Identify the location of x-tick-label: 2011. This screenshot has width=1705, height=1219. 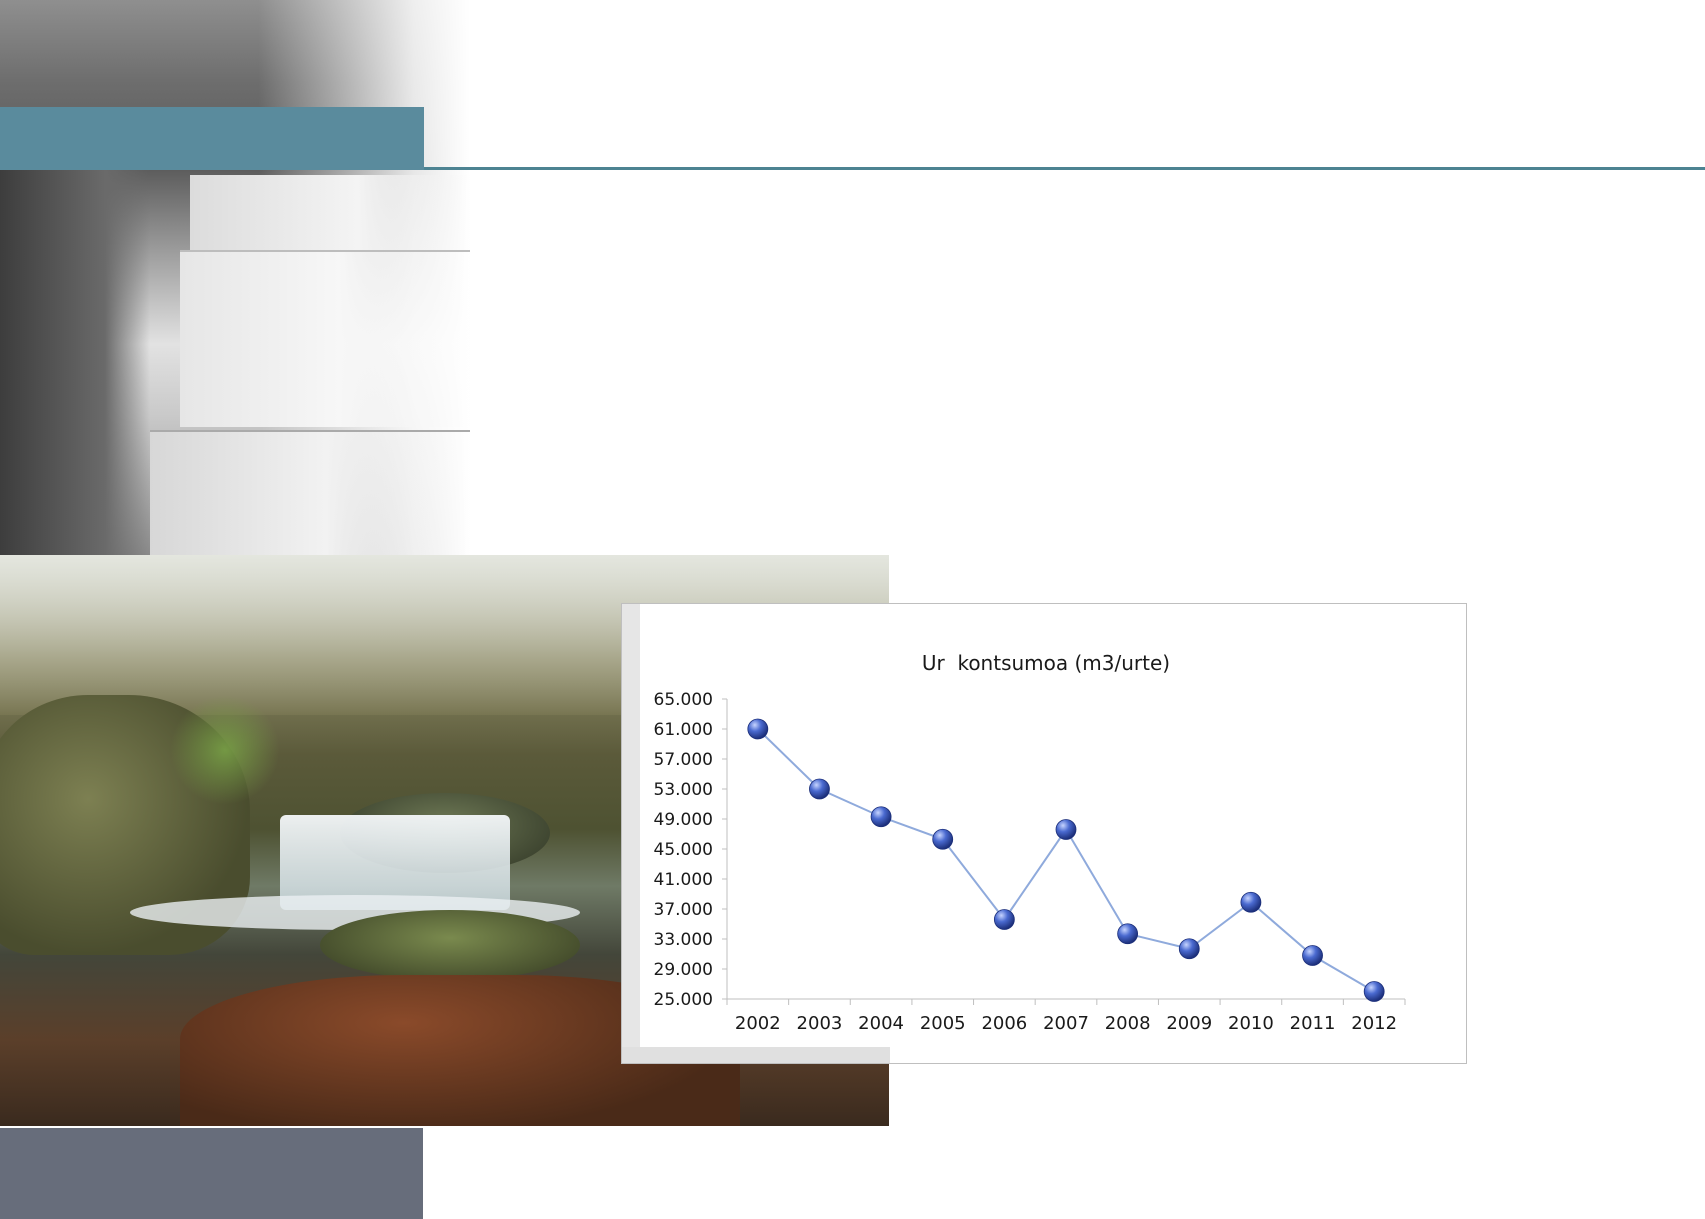
(1313, 1023).